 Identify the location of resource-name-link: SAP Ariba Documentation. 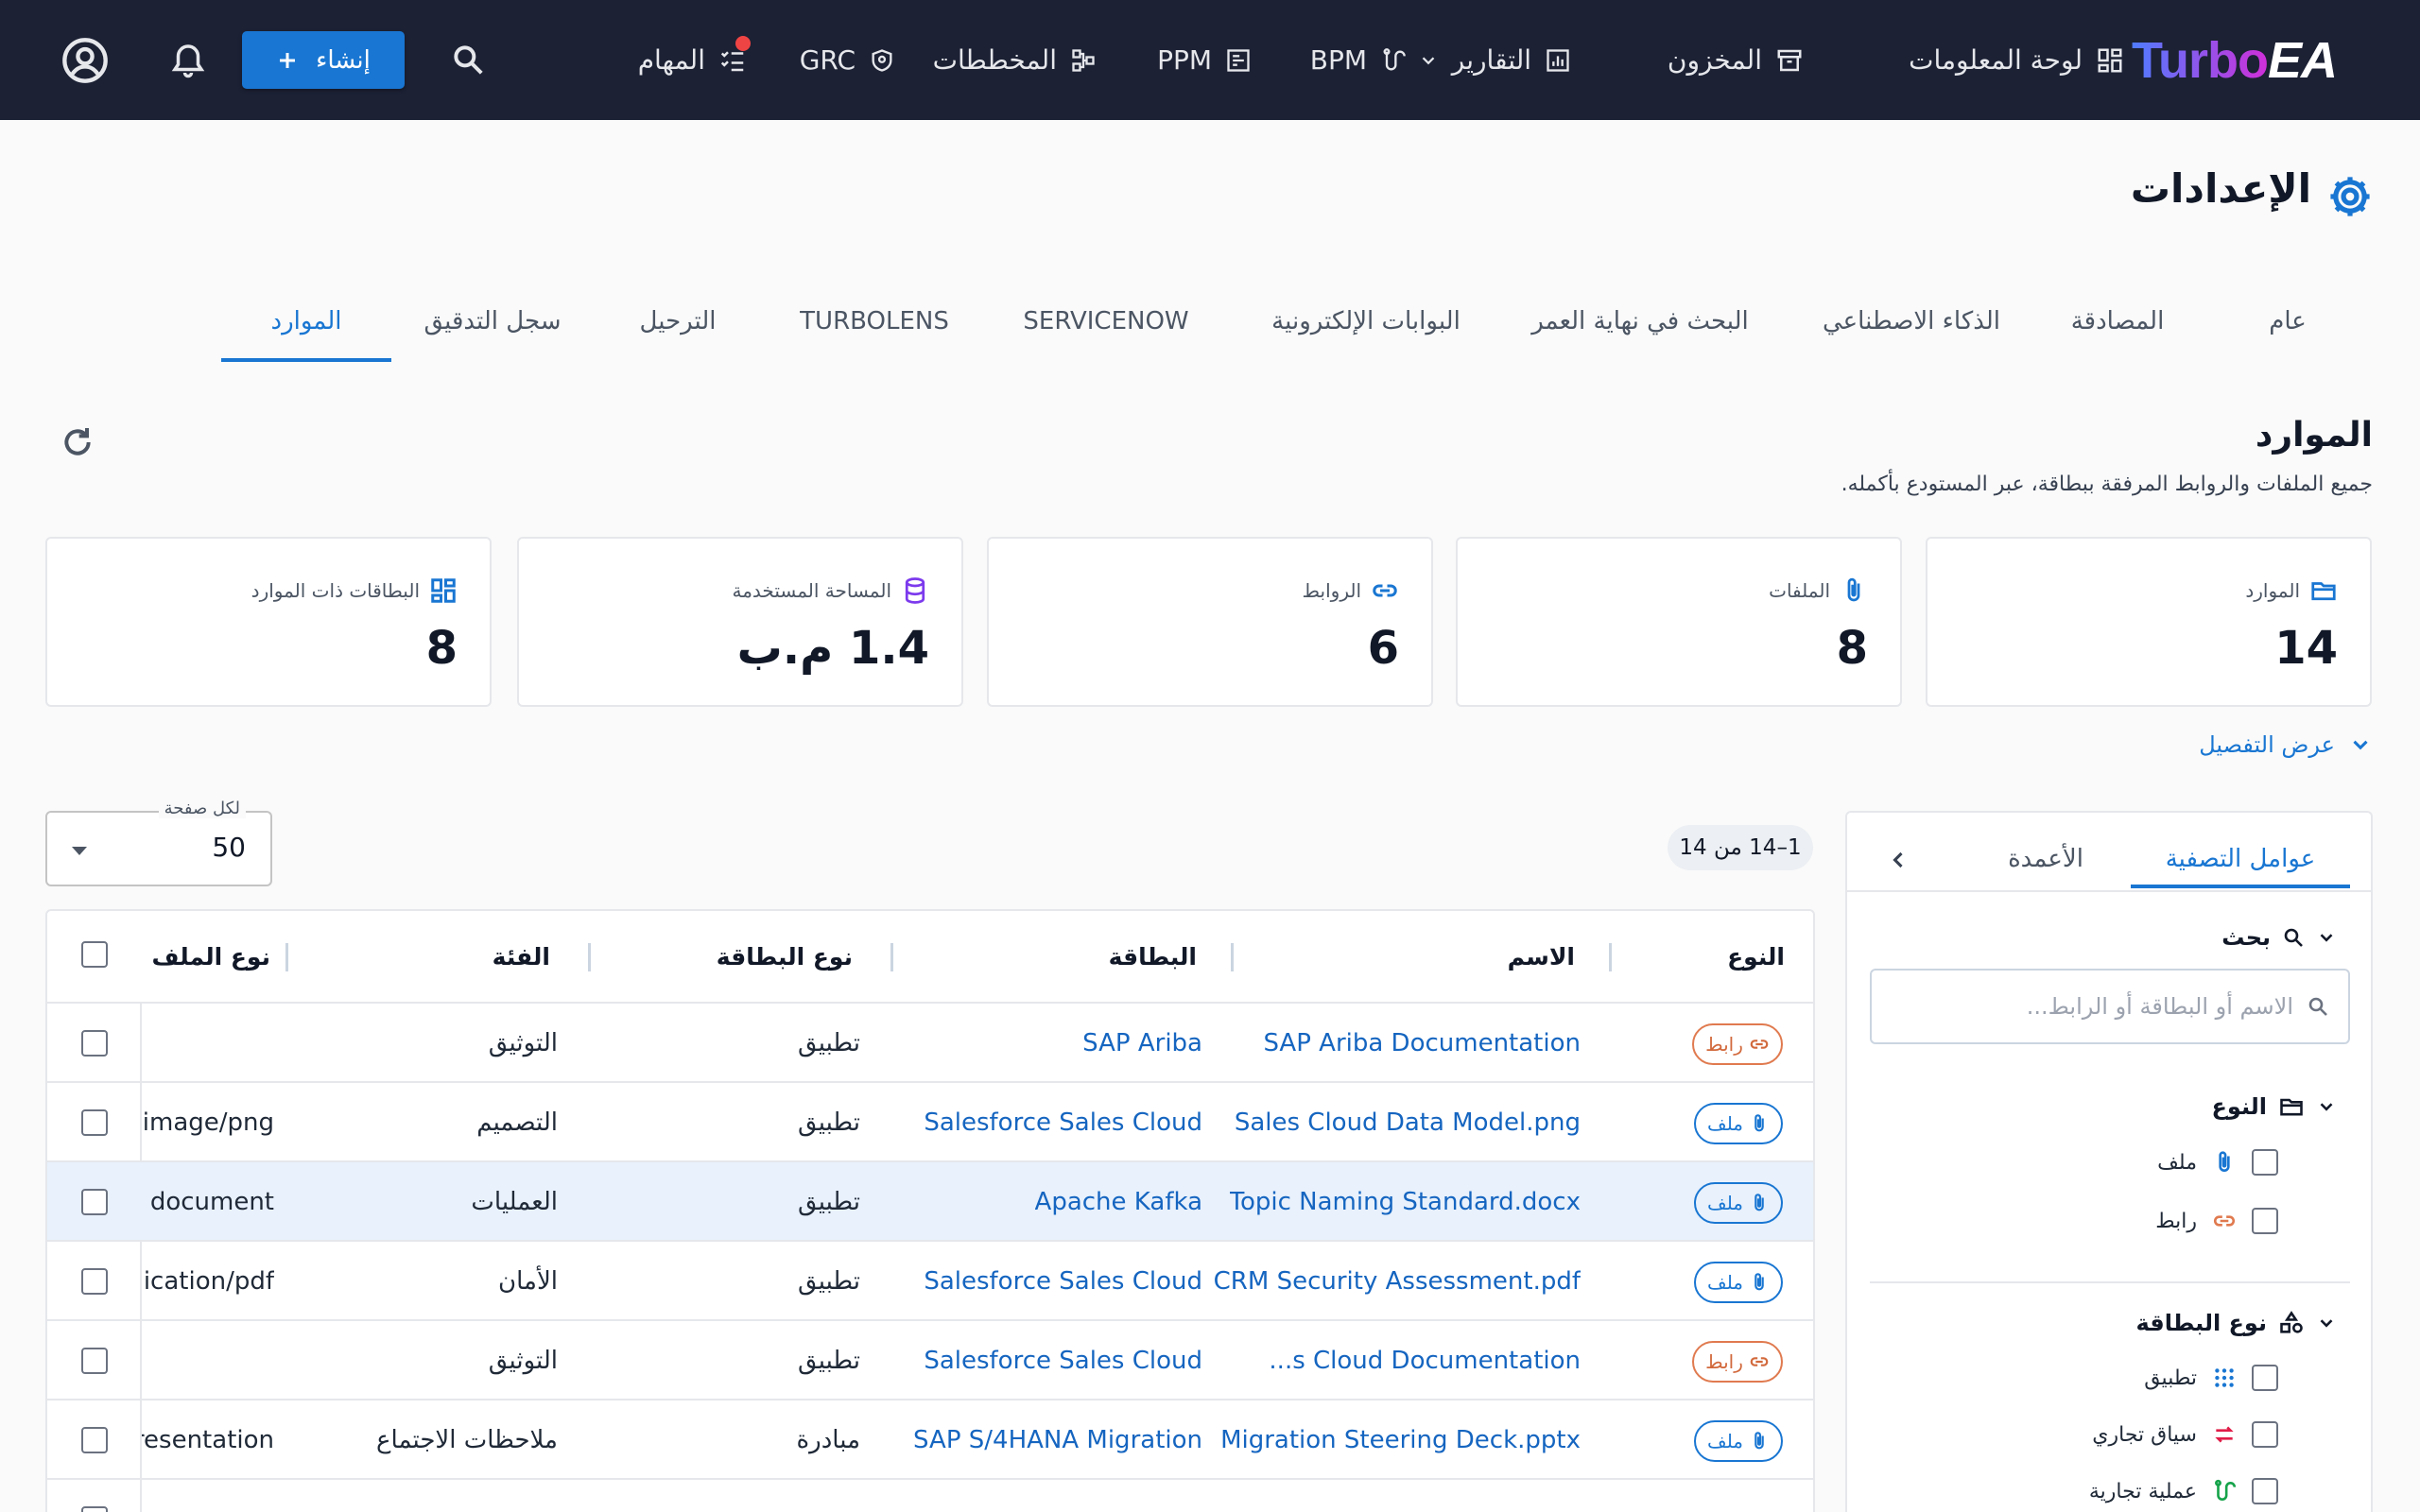
(1422, 1043).